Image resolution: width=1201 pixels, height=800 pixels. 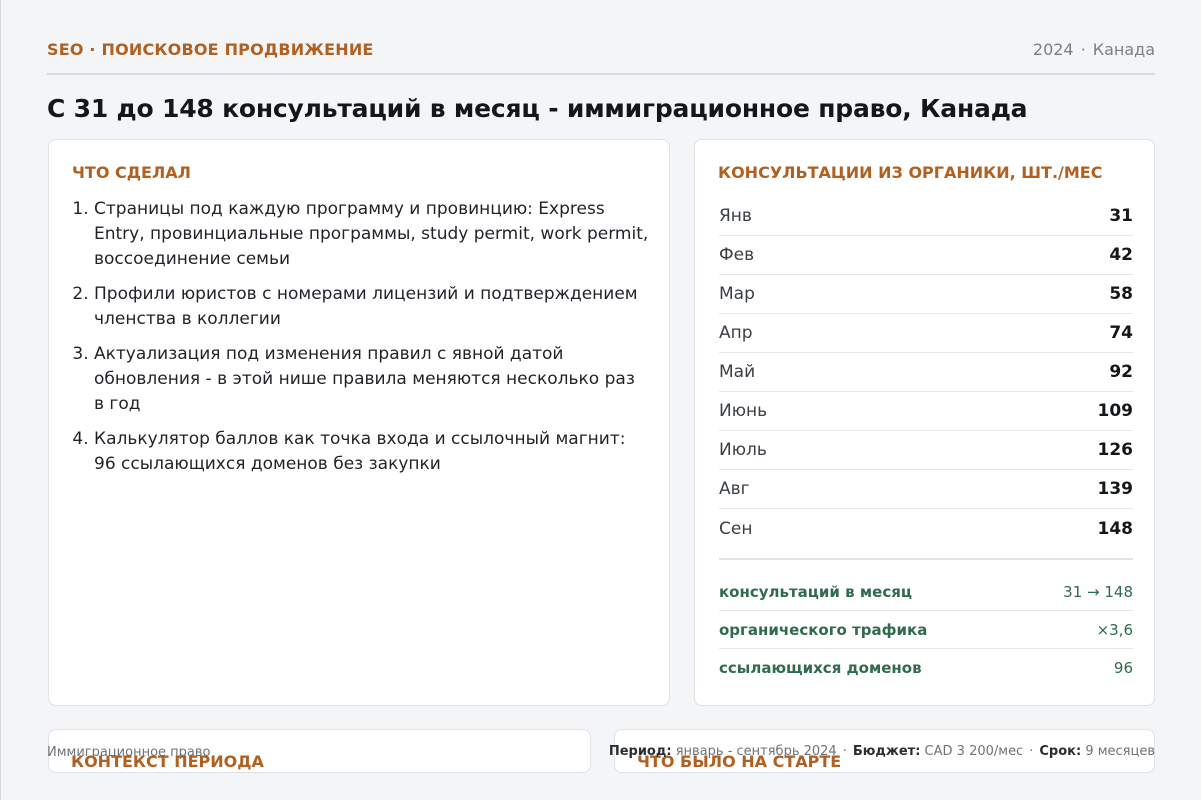 I want to click on kpi-row: ссылающихся доменов 96, so click(x=926, y=668).